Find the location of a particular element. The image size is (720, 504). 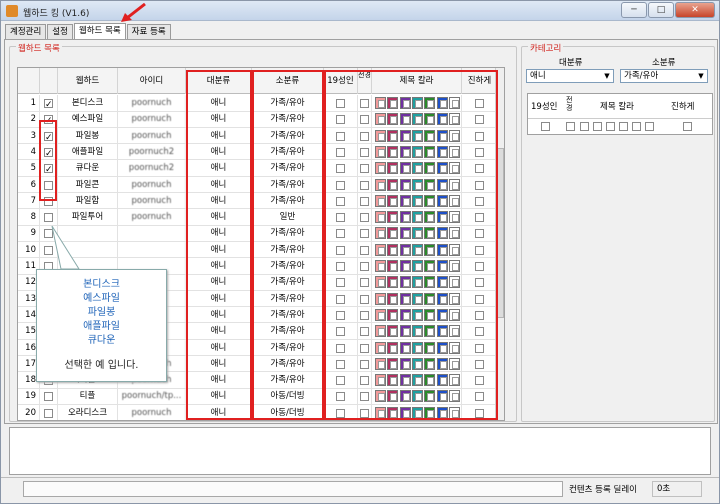

table-row: 6 파일콘 poornuch 애니 가족/유아 is located at coordinates (258, 185).